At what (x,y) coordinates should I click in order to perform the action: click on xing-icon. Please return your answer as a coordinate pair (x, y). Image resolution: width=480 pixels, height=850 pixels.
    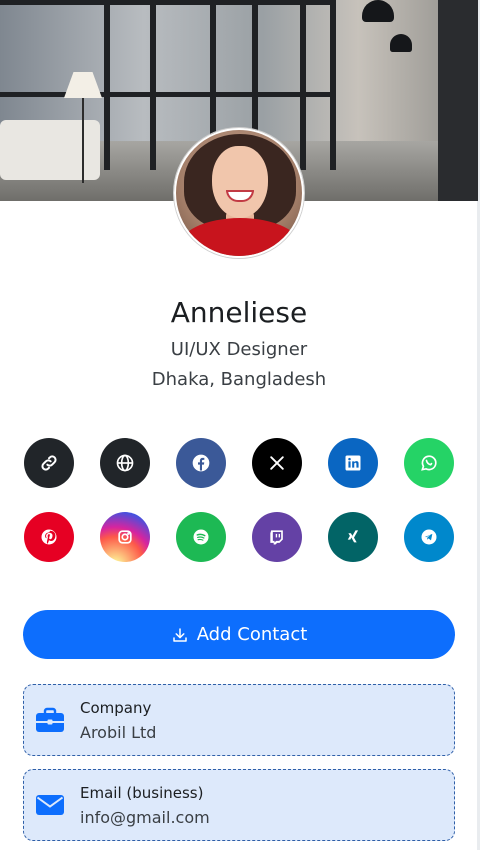
    Looking at the image, I should click on (353, 536).